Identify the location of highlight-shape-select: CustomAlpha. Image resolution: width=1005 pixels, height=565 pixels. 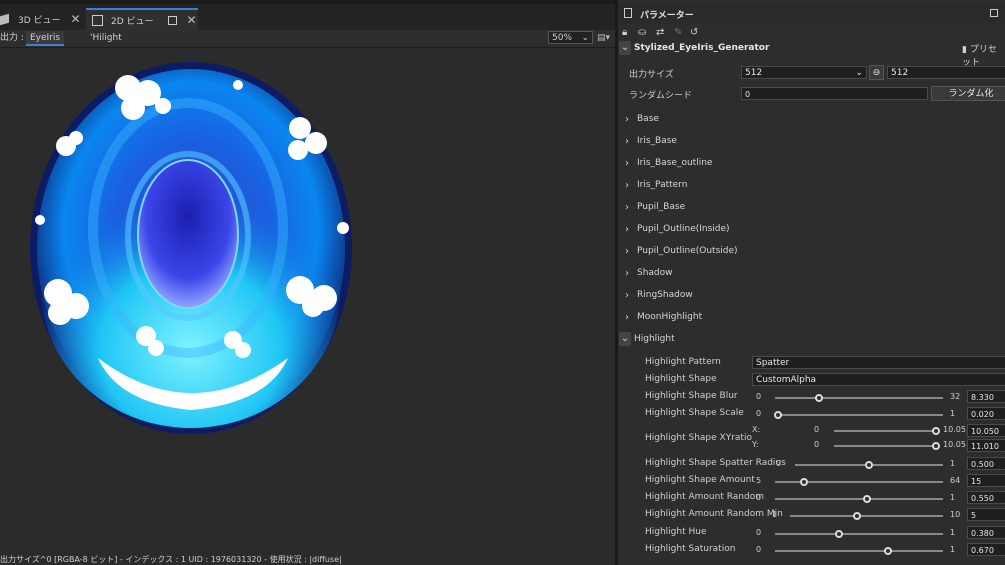
(878, 379).